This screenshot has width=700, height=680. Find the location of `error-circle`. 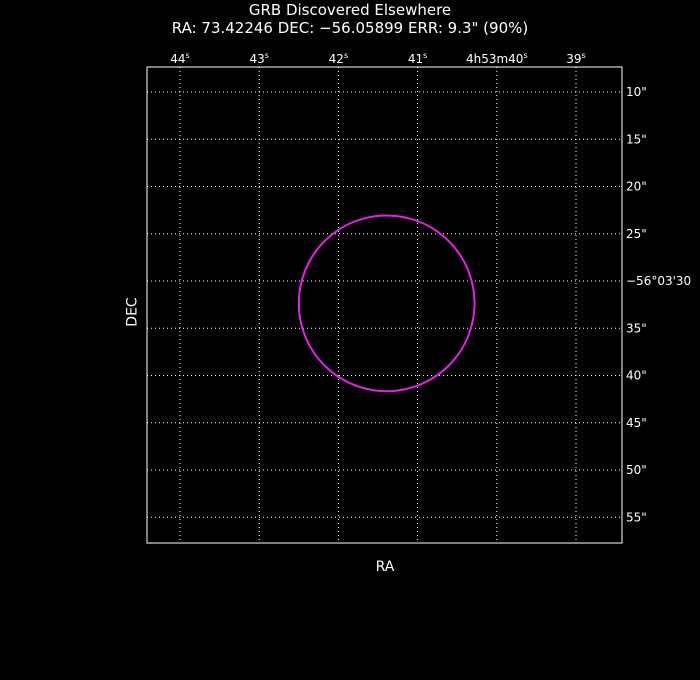

error-circle is located at coordinates (386, 303).